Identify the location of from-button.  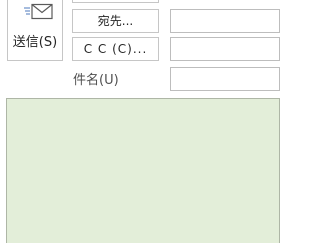
(115, 1).